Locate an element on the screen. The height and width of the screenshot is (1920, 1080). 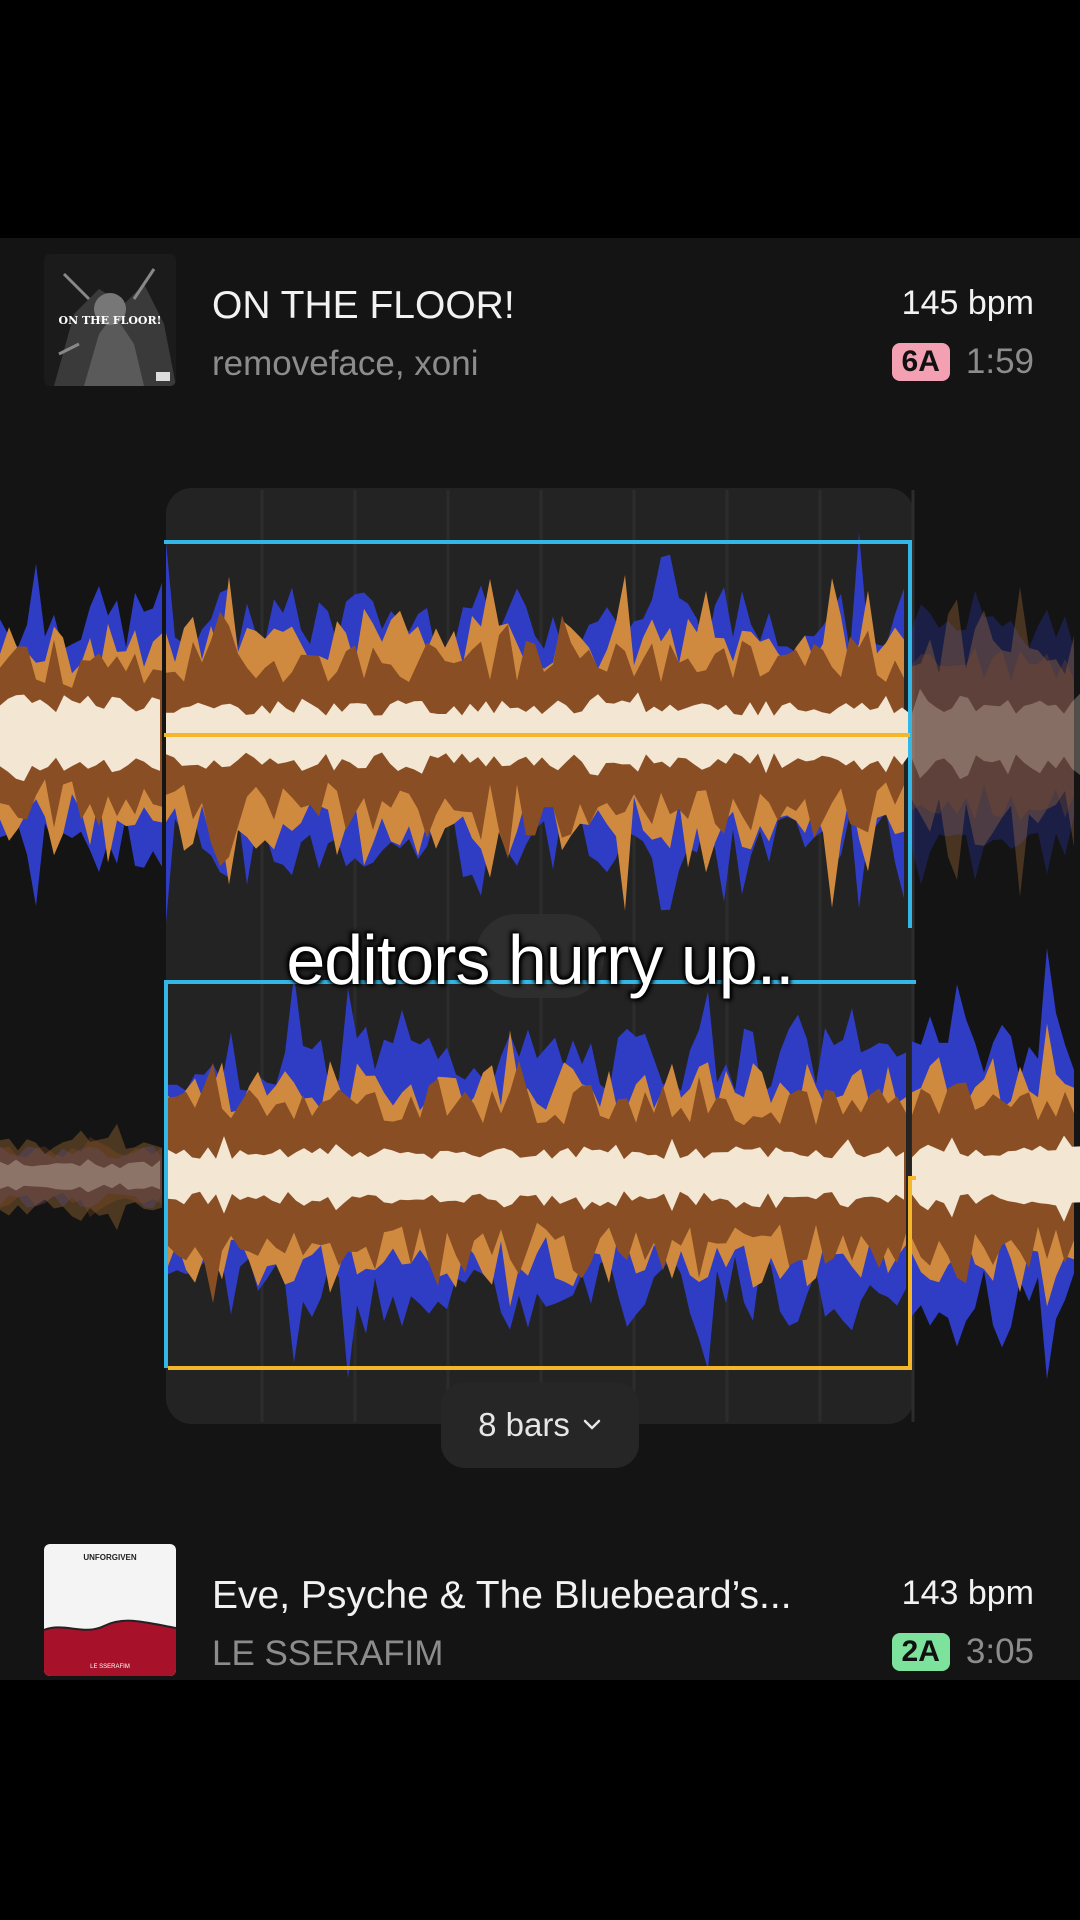
next-track-meta: 2A 3:05 is located at coordinates (962, 1652).